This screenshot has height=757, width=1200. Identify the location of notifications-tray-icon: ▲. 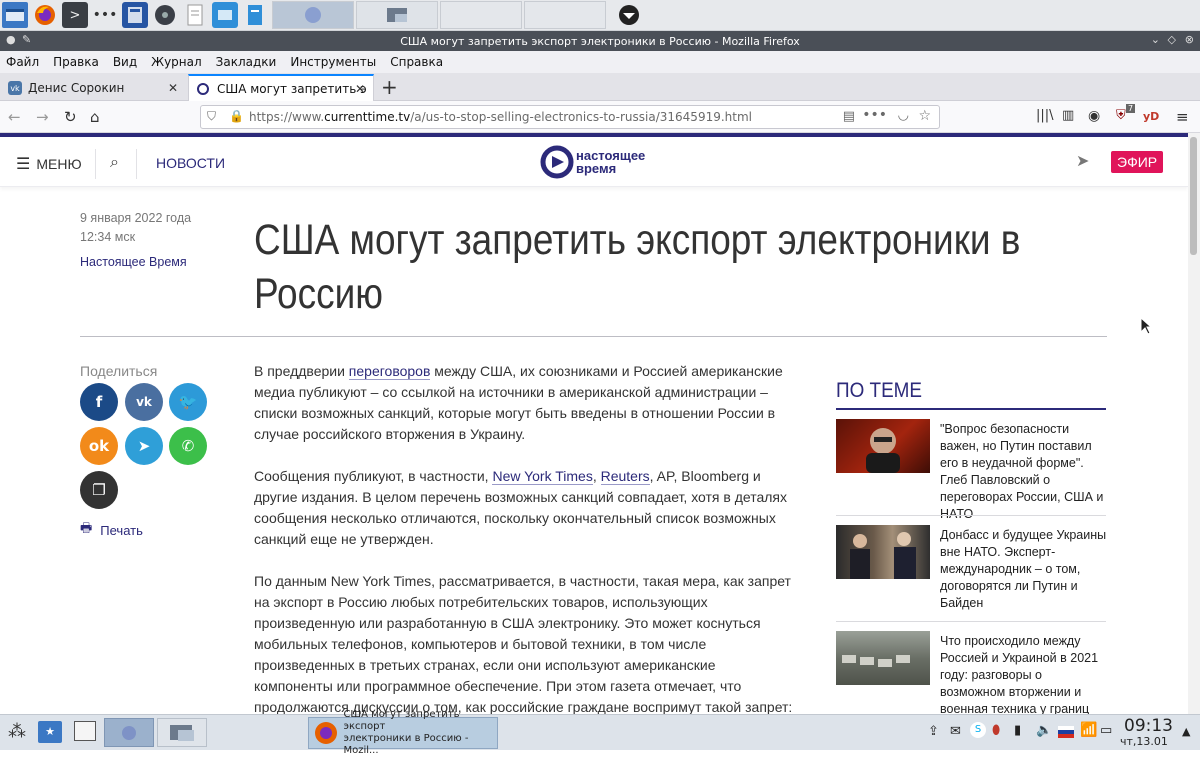
(1186, 731).